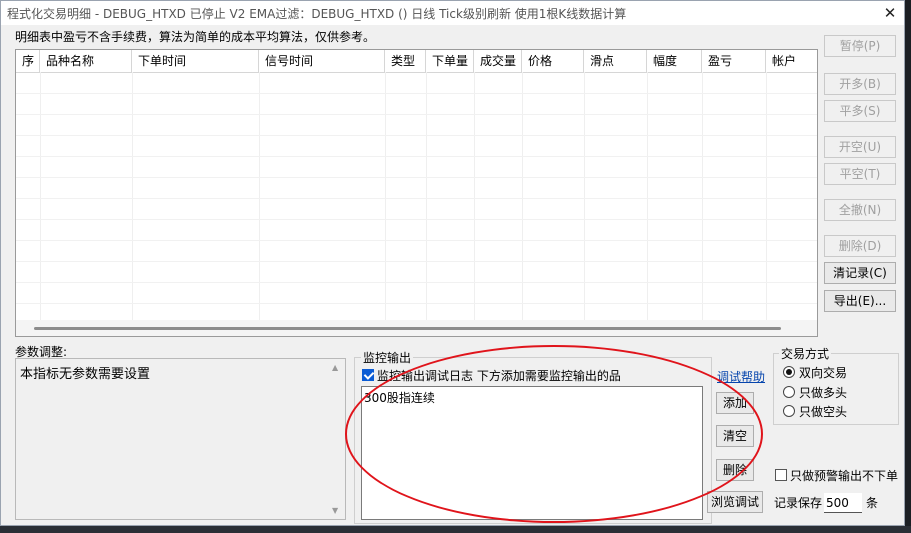 This screenshot has width=911, height=533. I want to click on column-header: 下单时间, so click(195, 61).